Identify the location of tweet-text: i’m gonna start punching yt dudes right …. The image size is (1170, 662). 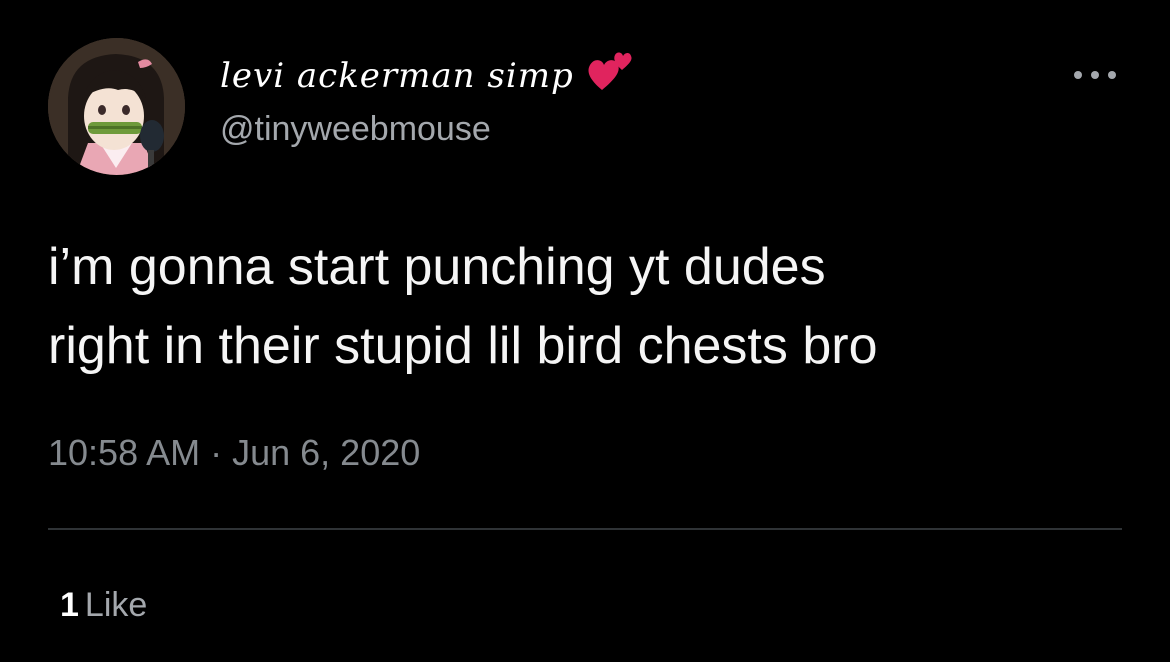
(463, 306).